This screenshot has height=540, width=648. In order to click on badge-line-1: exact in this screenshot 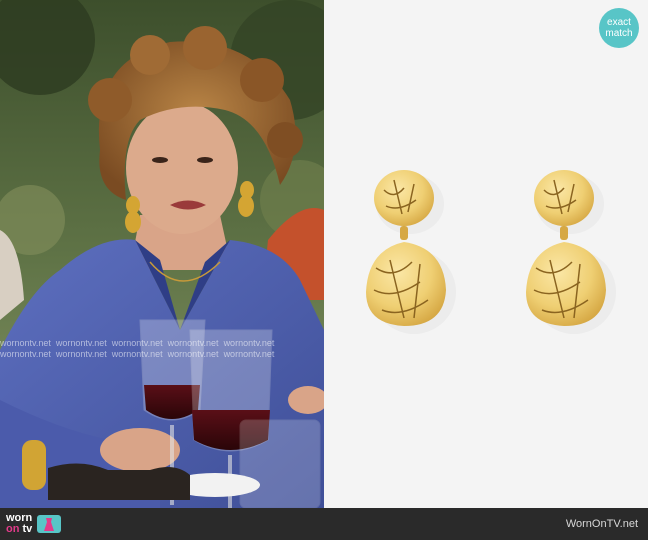, I will do `click(619, 22)`.